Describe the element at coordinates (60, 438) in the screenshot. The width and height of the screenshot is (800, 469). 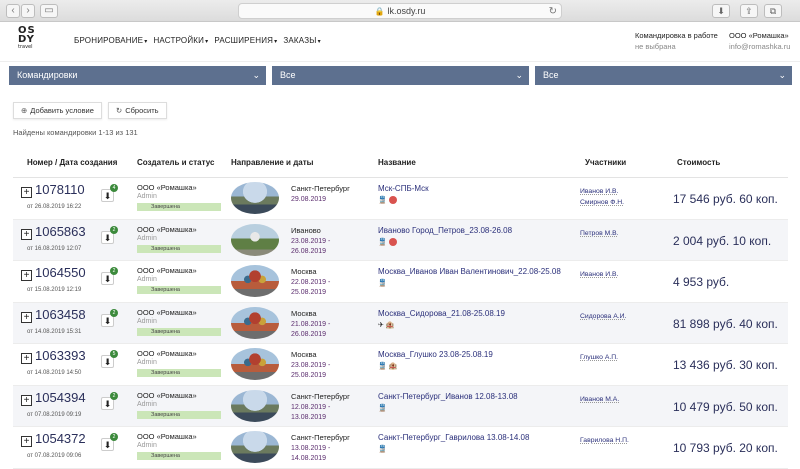
I see `trip-number: 1054372` at that location.